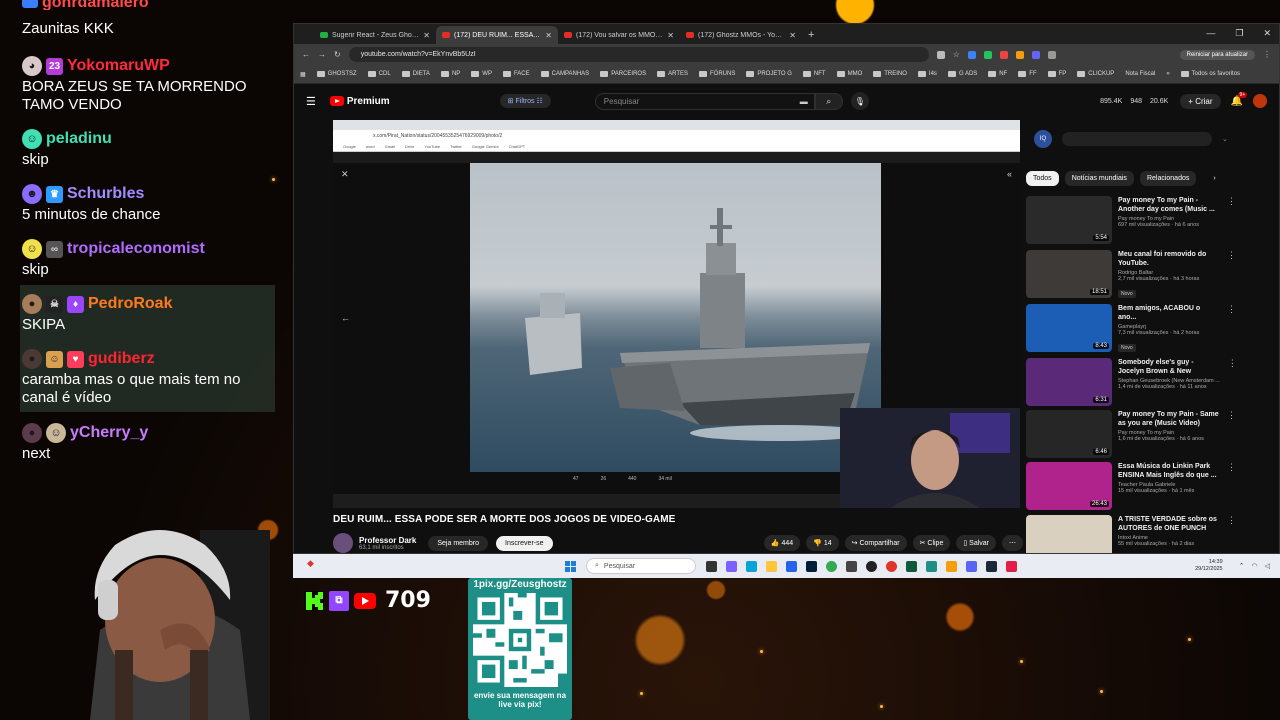 The image size is (1280, 720). Describe the element at coordinates (811, 35) in the screenshot. I see `new-tab-icon: +` at that location.